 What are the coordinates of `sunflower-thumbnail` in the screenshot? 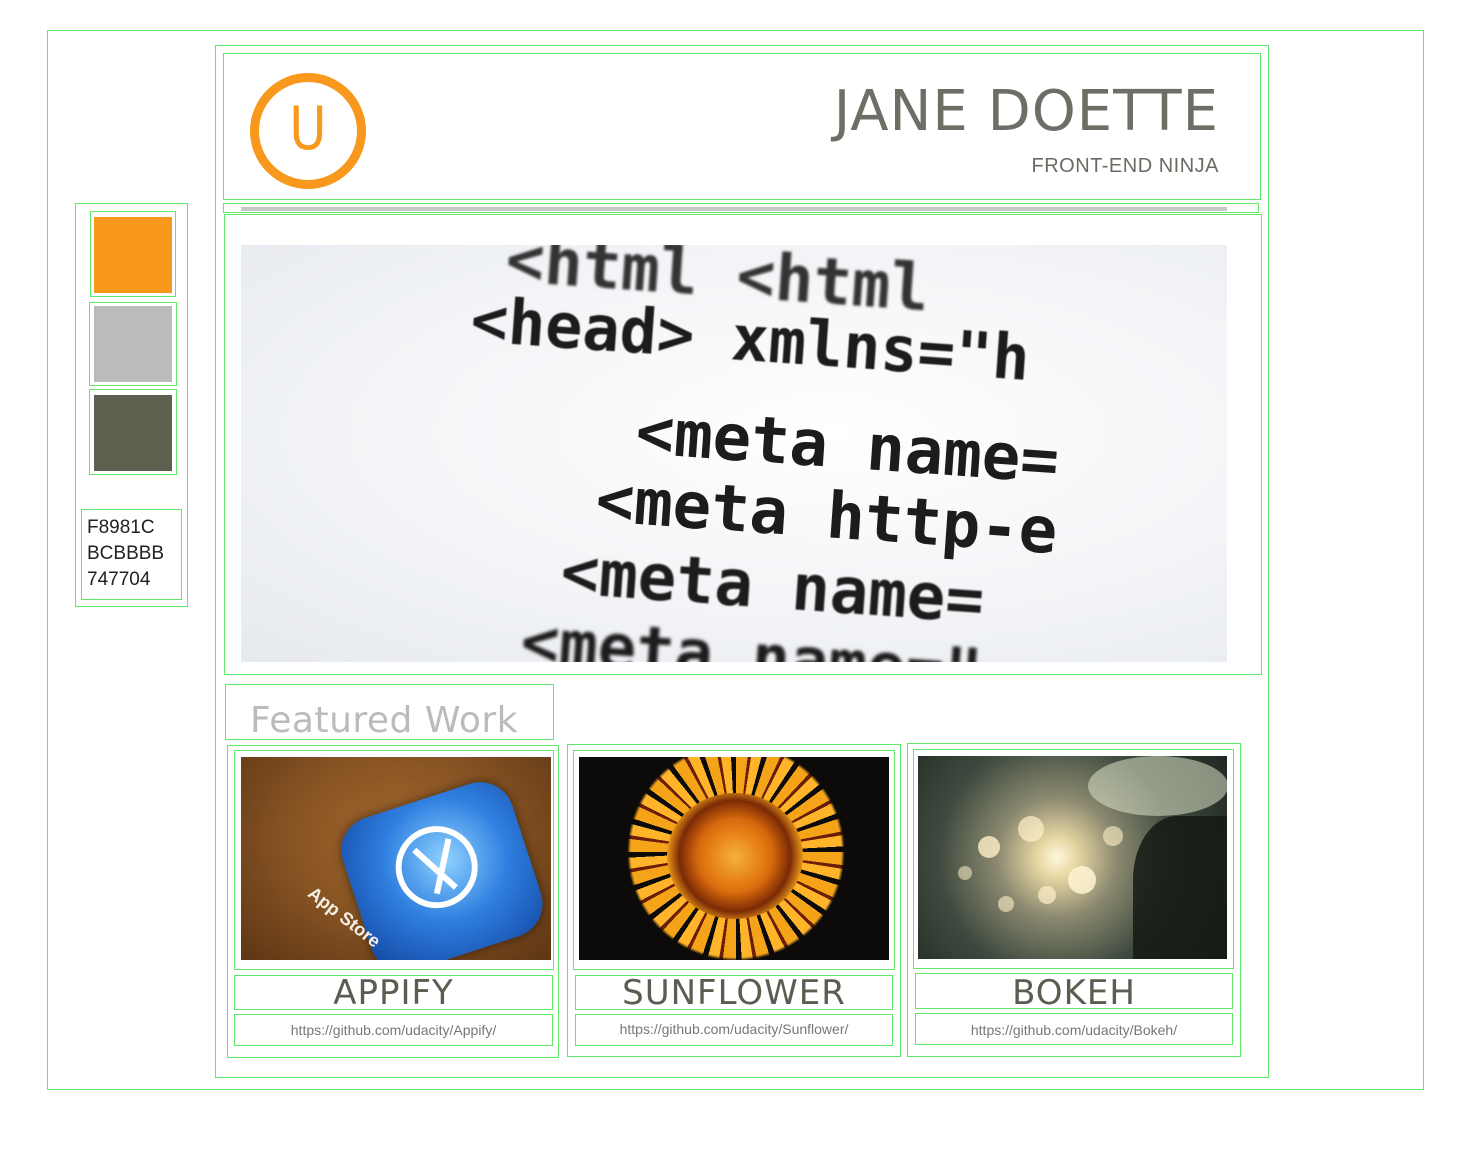 It's located at (734, 858).